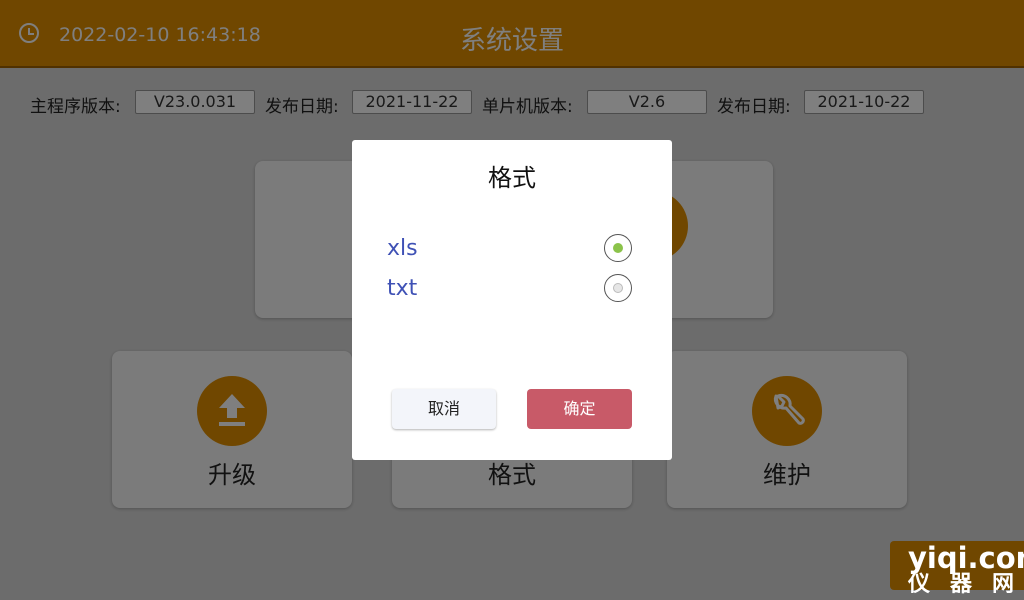 This screenshot has width=1024, height=600. What do you see at coordinates (512, 178) in the screenshot?
I see `dialog-title: 格式` at bounding box center [512, 178].